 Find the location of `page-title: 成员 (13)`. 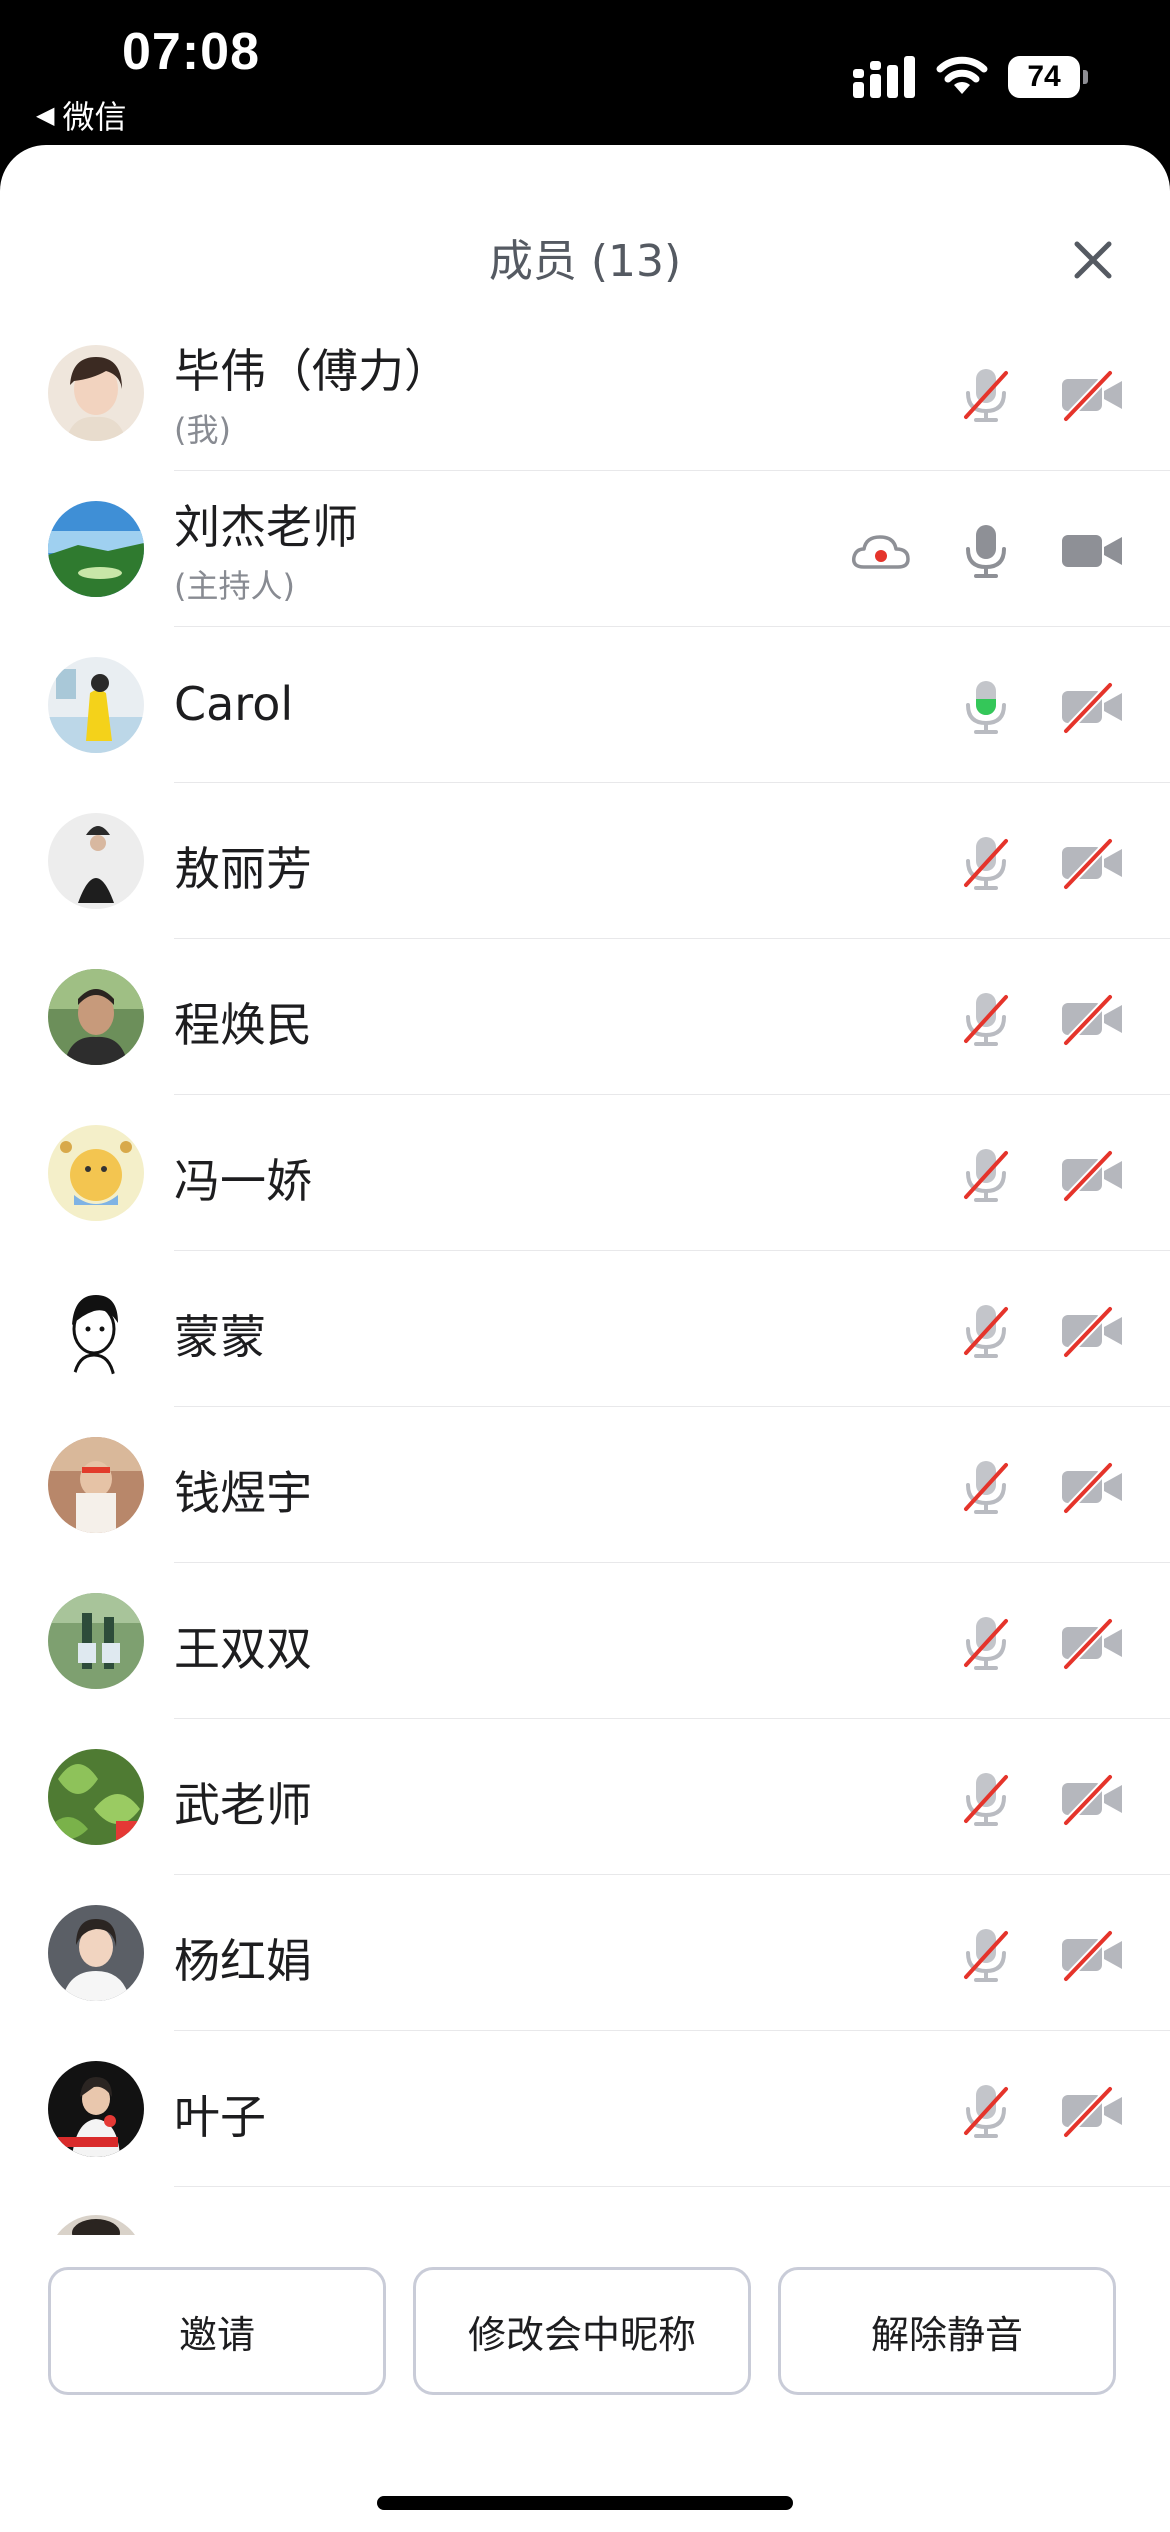

page-title: 成员 (13) is located at coordinates (585, 261).